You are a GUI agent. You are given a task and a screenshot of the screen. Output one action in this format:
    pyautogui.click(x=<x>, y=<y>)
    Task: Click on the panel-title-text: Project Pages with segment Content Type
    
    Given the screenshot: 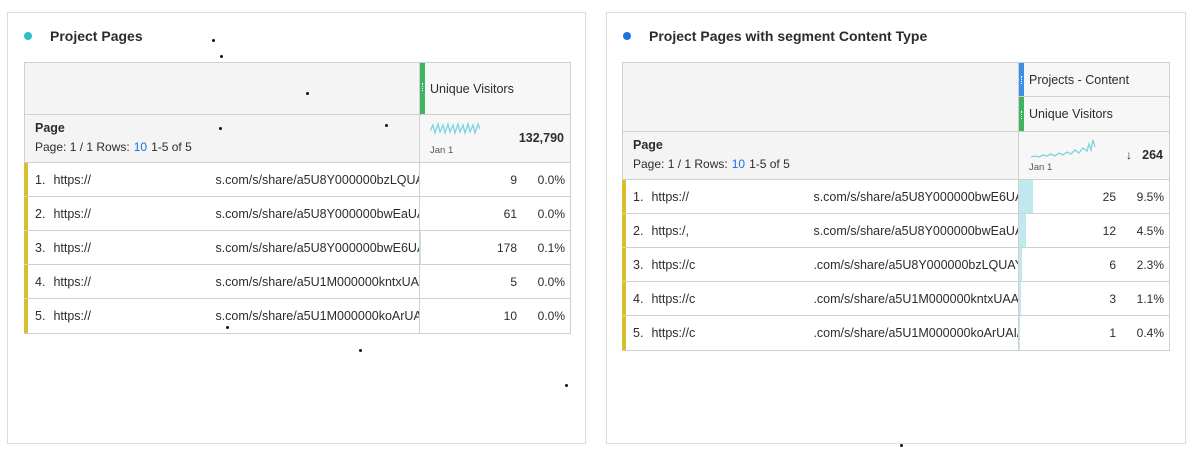 What is the action you would take?
    pyautogui.click(x=788, y=36)
    